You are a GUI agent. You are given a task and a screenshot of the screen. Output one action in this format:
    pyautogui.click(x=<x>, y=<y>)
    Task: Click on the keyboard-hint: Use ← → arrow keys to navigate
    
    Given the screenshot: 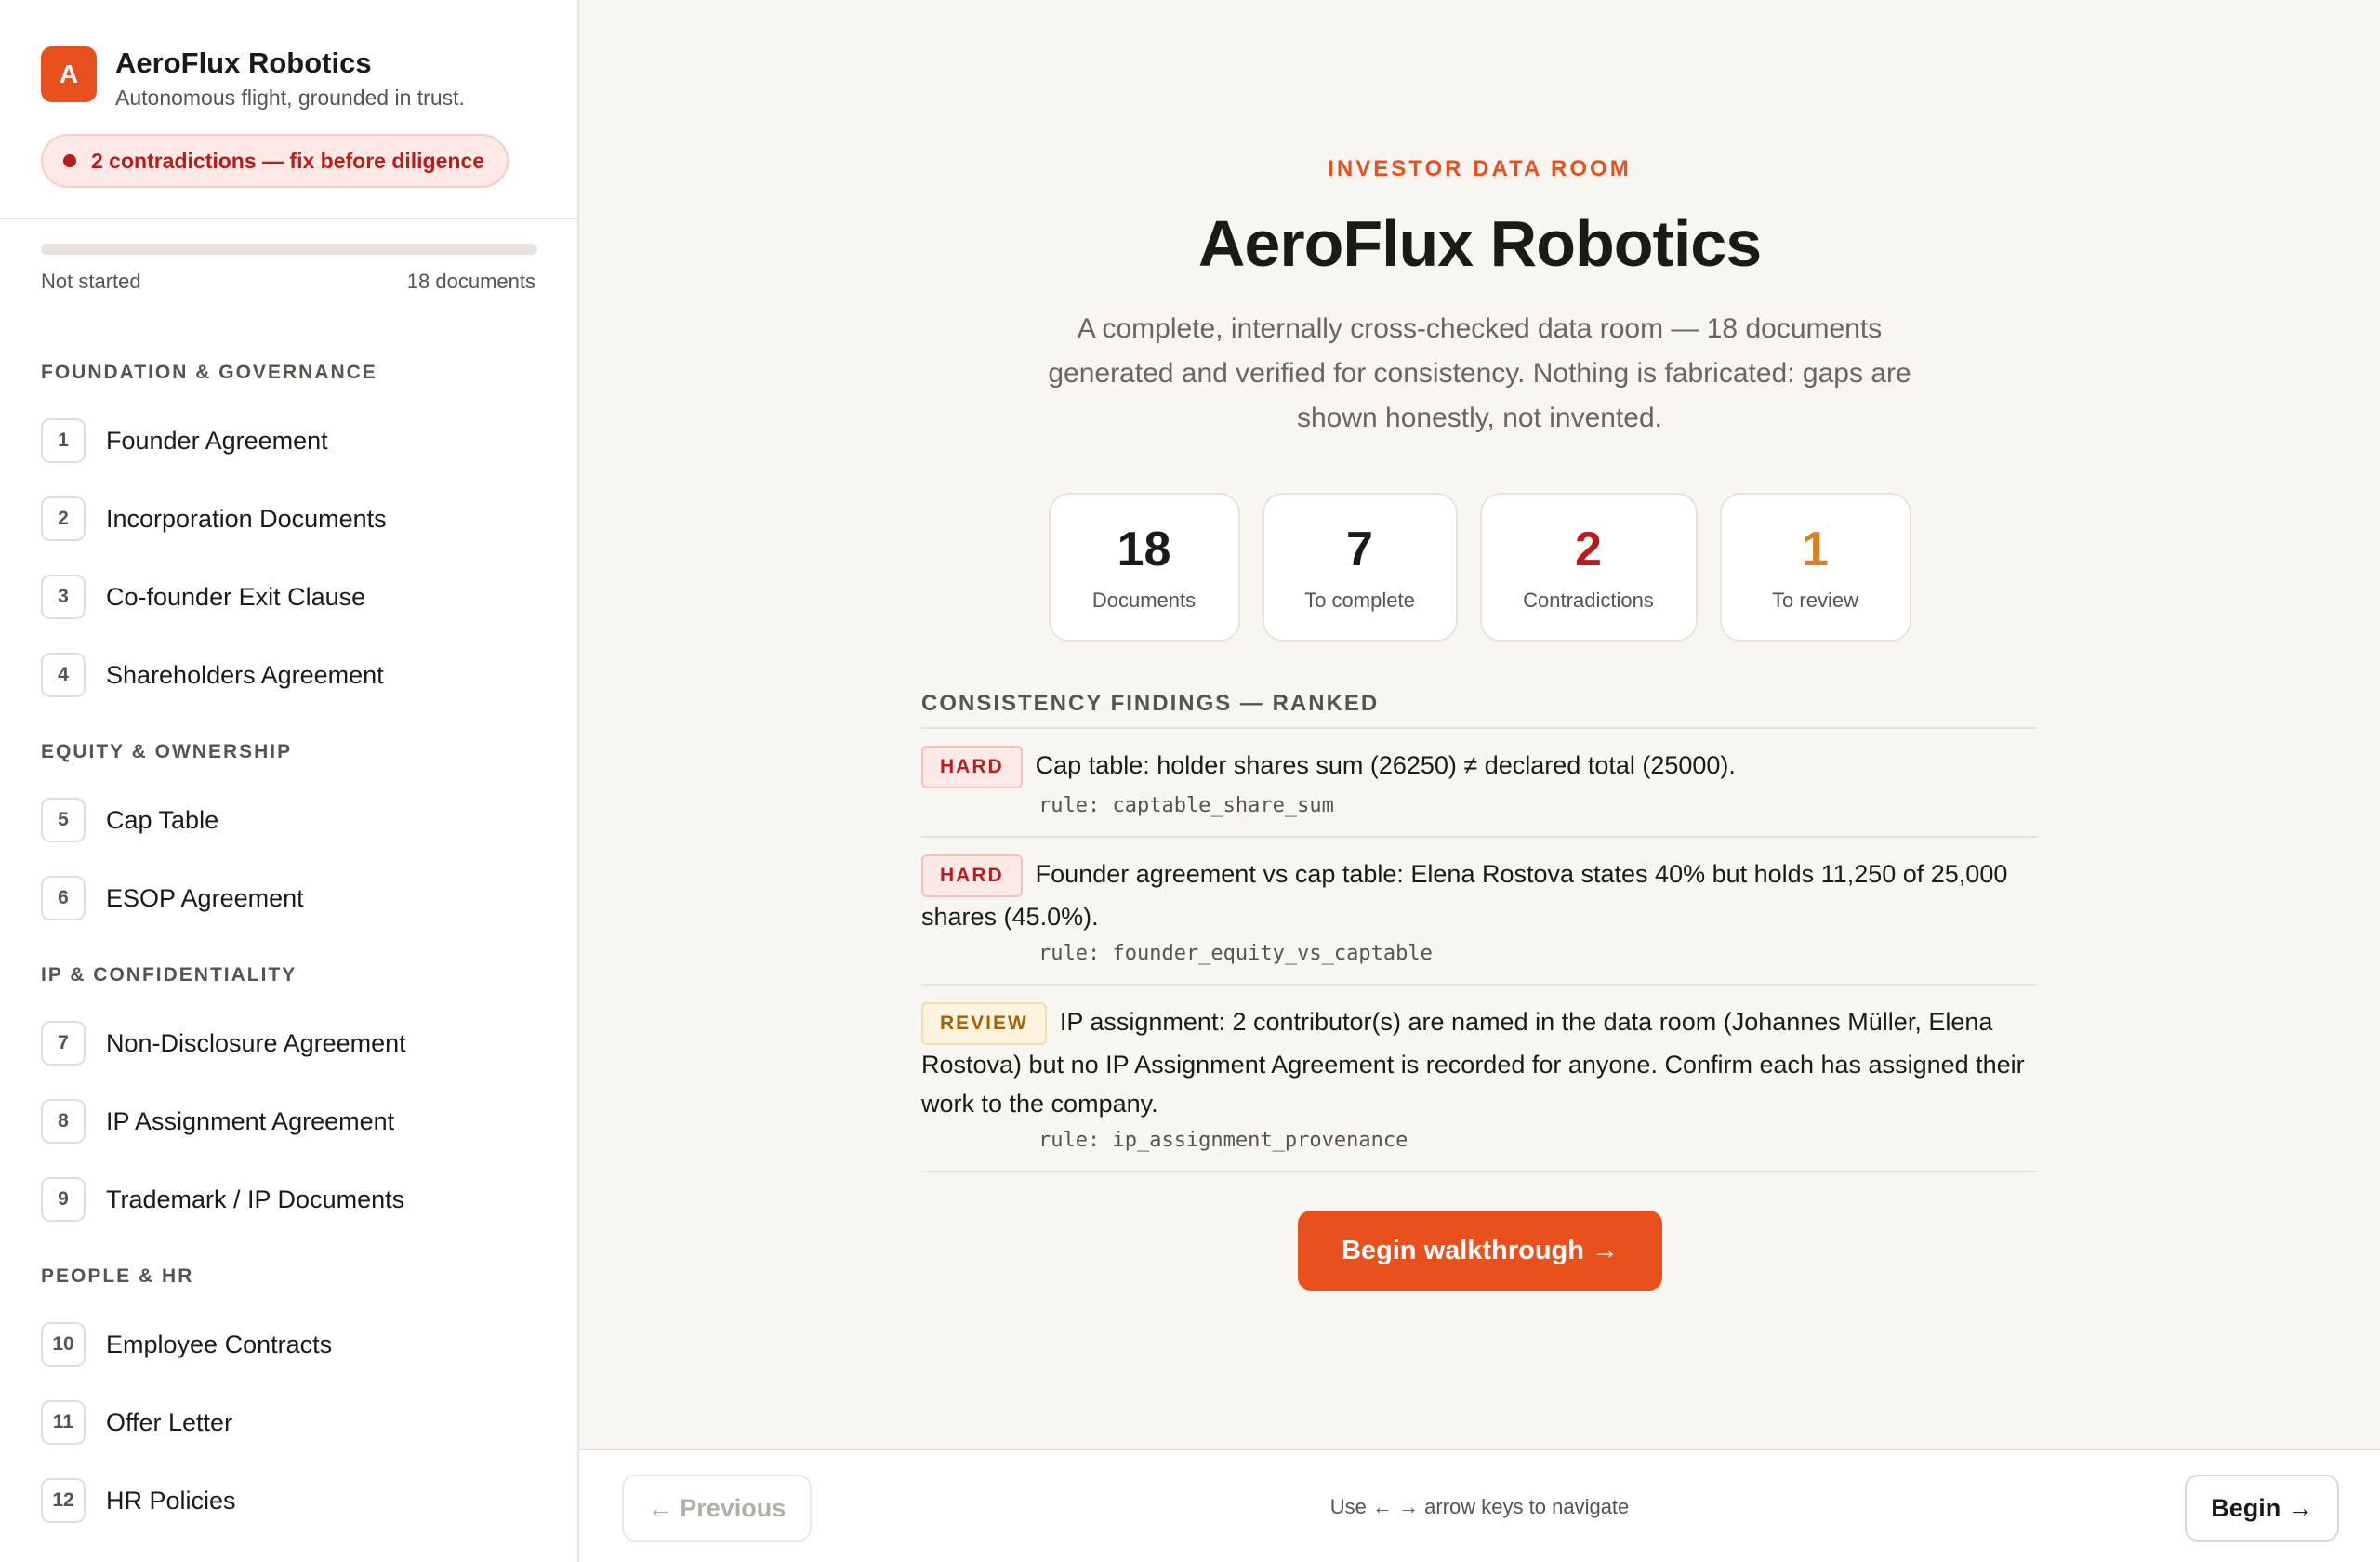 What is the action you would take?
    pyautogui.click(x=1479, y=1506)
    